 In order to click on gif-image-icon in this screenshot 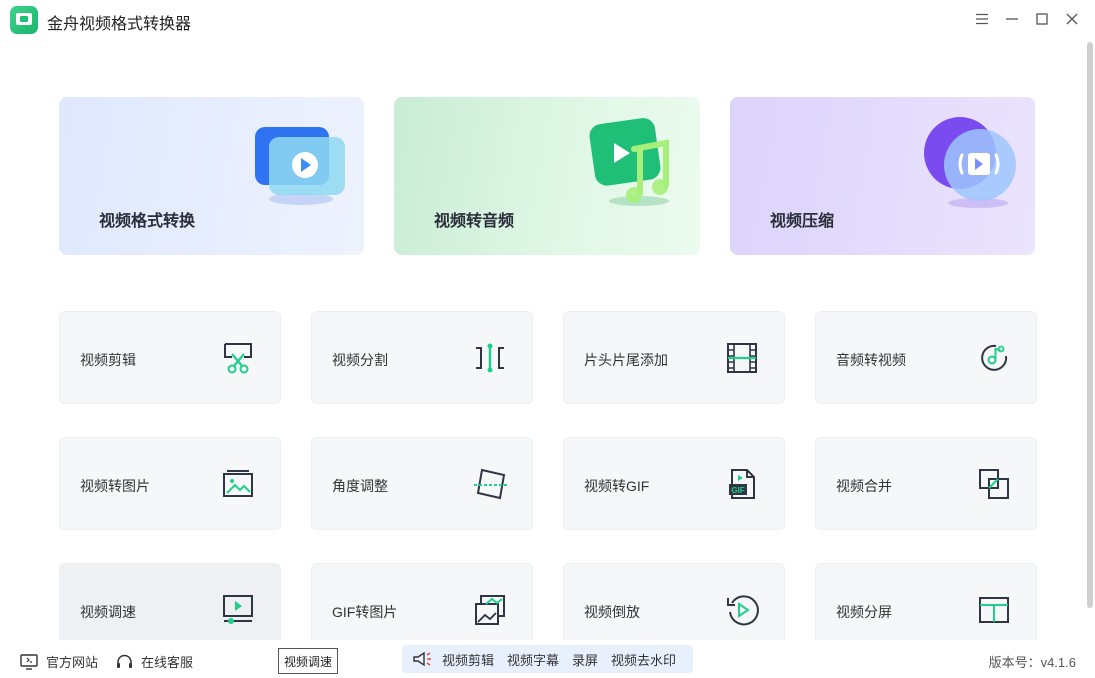, I will do `click(490, 610)`.